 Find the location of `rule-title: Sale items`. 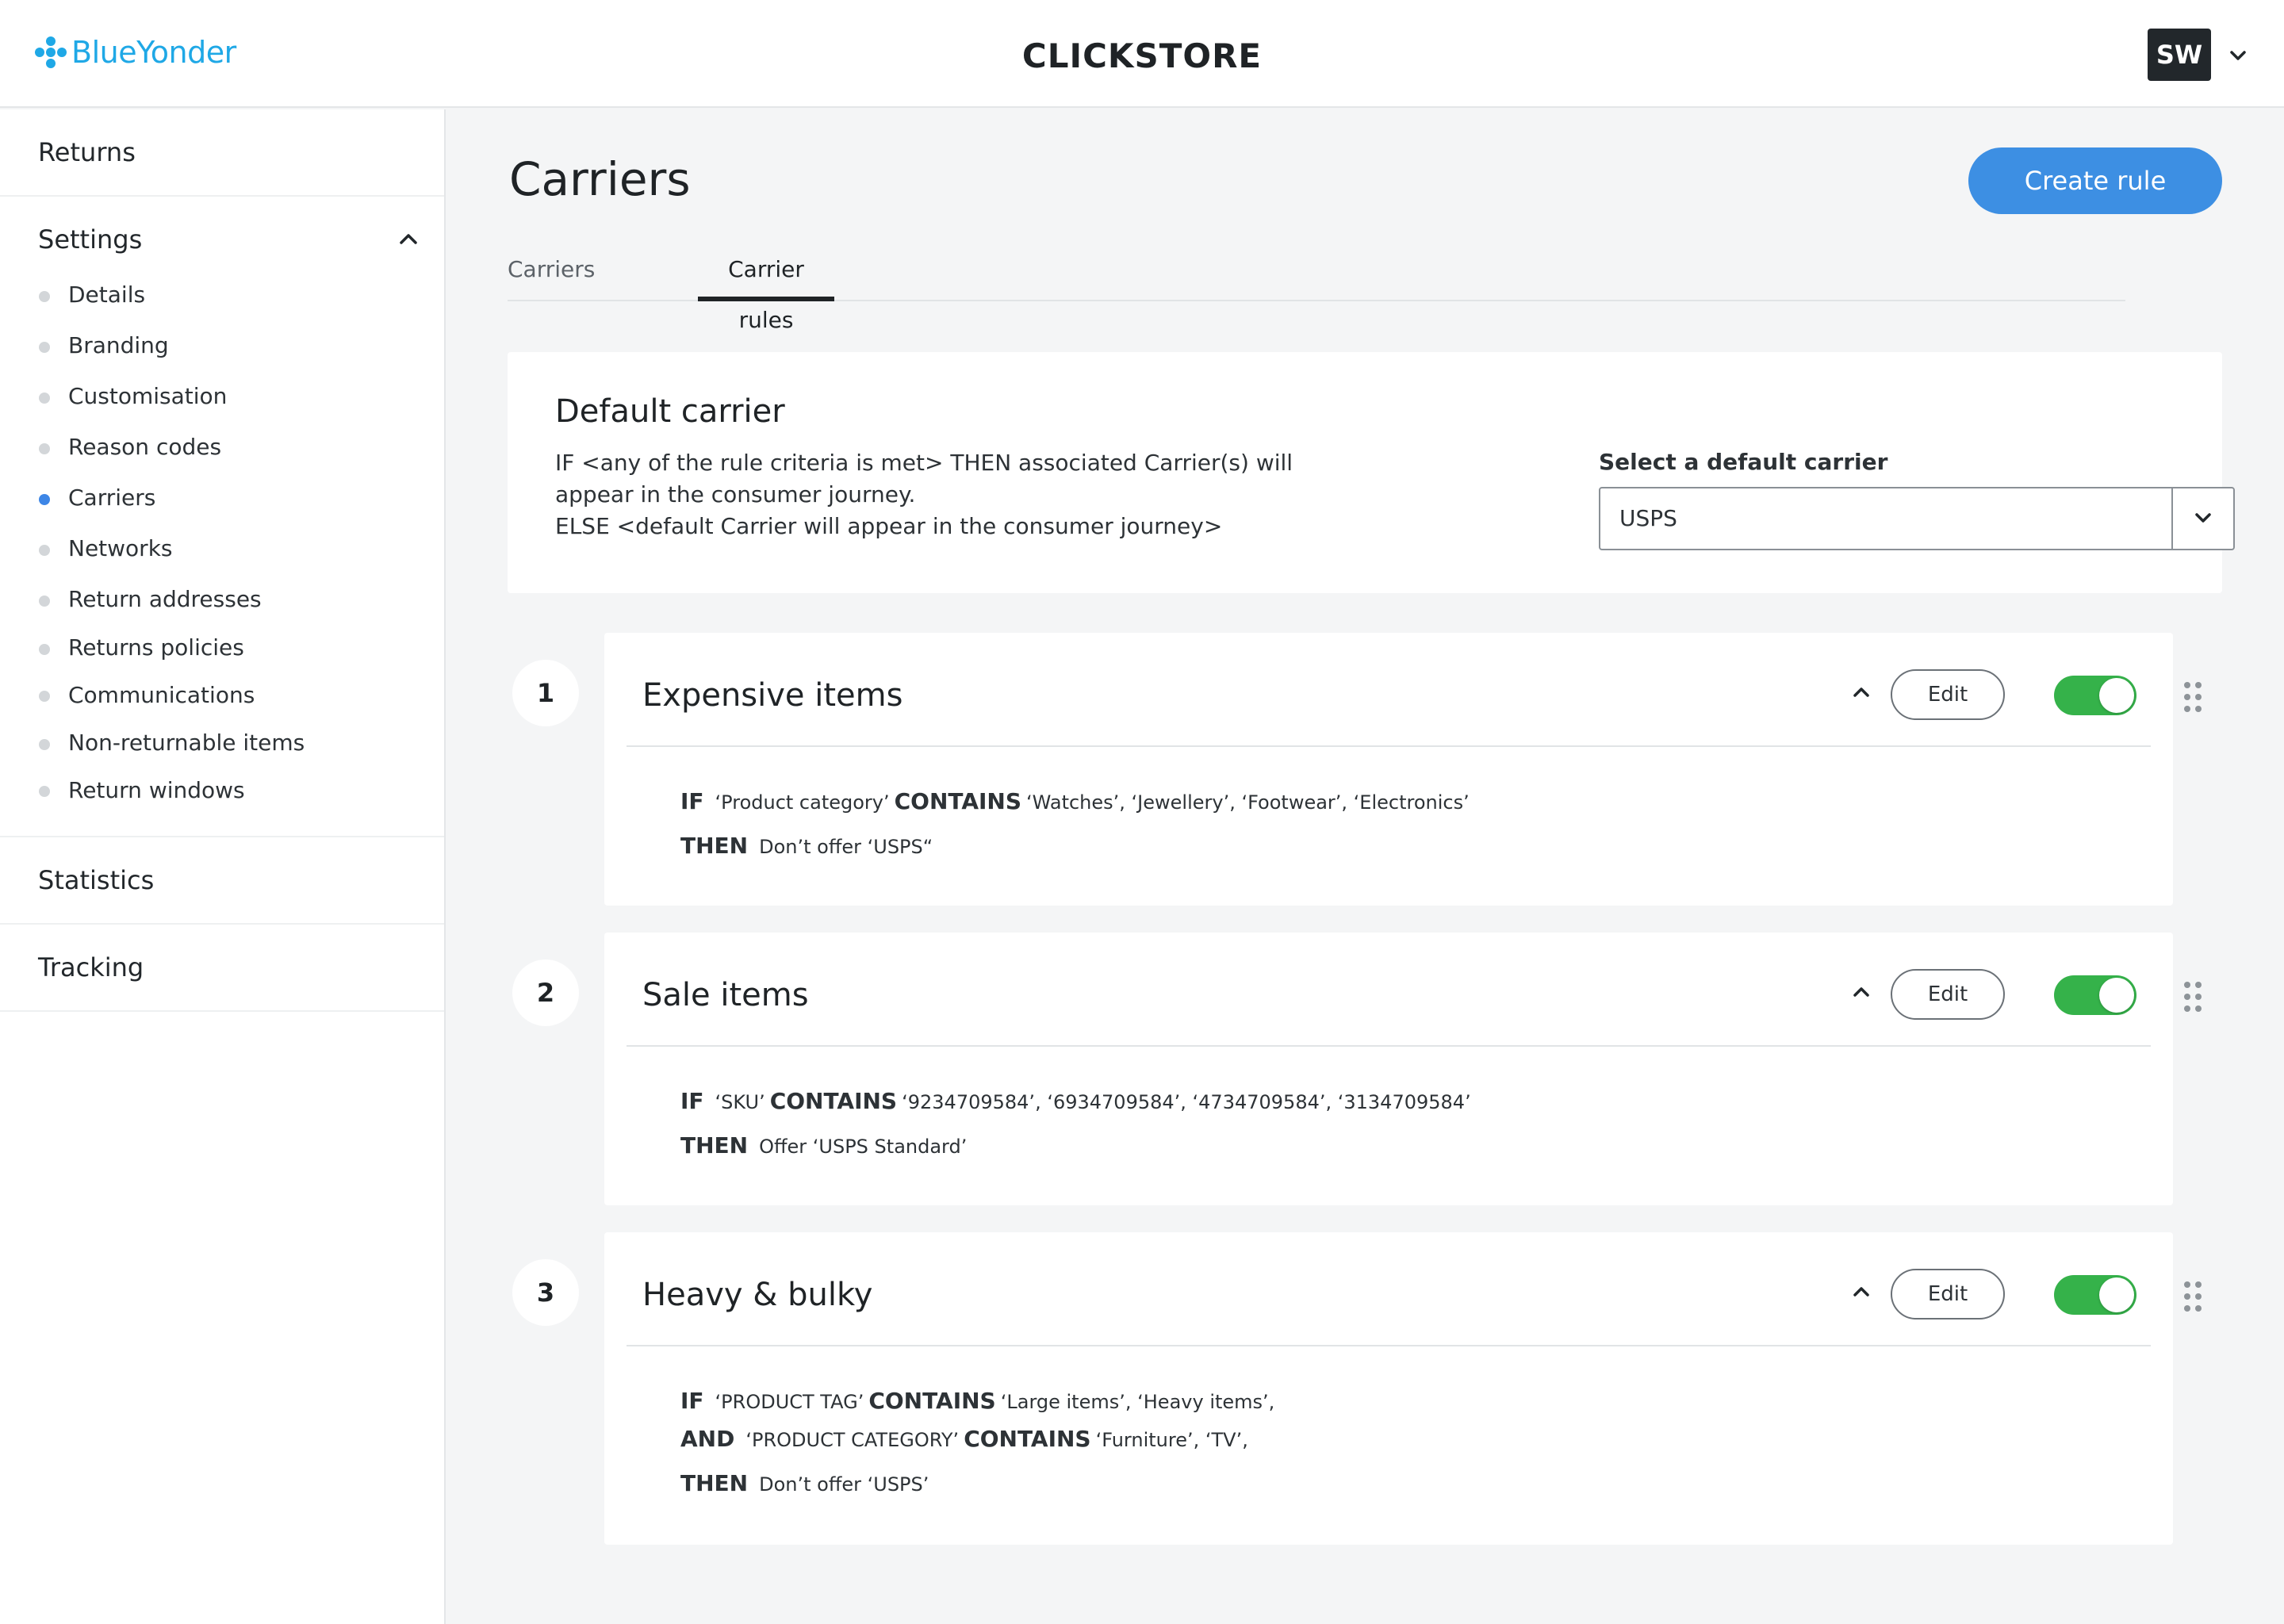

rule-title: Sale items is located at coordinates (725, 995).